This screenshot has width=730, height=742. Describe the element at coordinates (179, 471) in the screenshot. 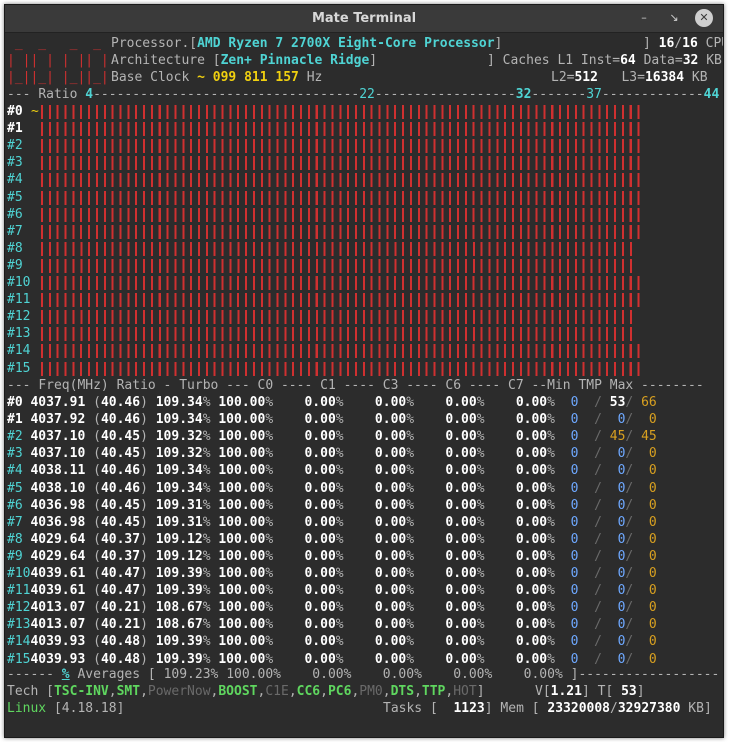

I see `core-turbo: 109.34` at that location.